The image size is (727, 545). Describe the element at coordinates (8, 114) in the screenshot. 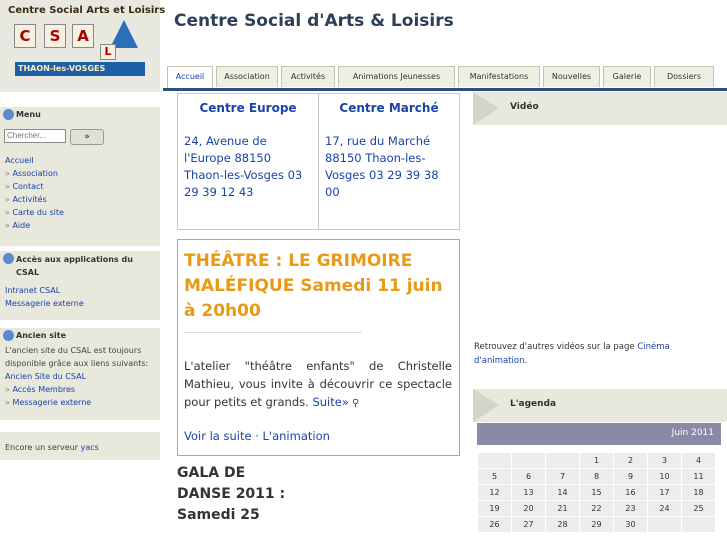

I see `home-icon` at that location.